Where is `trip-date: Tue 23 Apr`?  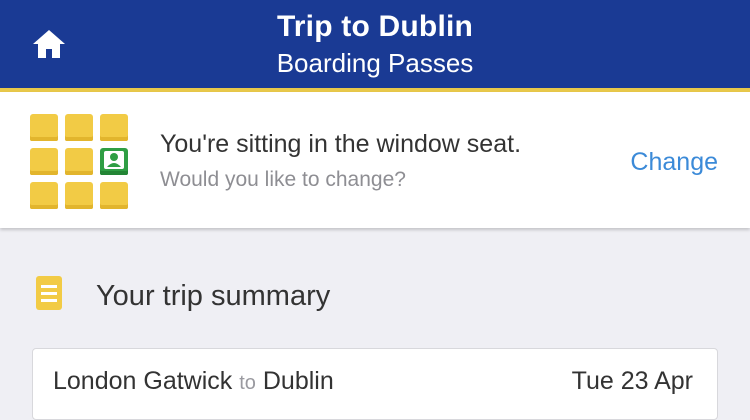 trip-date: Tue 23 Apr is located at coordinates (632, 381).